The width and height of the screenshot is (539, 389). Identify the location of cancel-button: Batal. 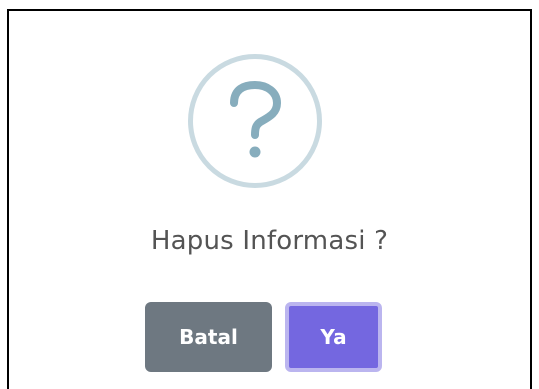
(208, 337).